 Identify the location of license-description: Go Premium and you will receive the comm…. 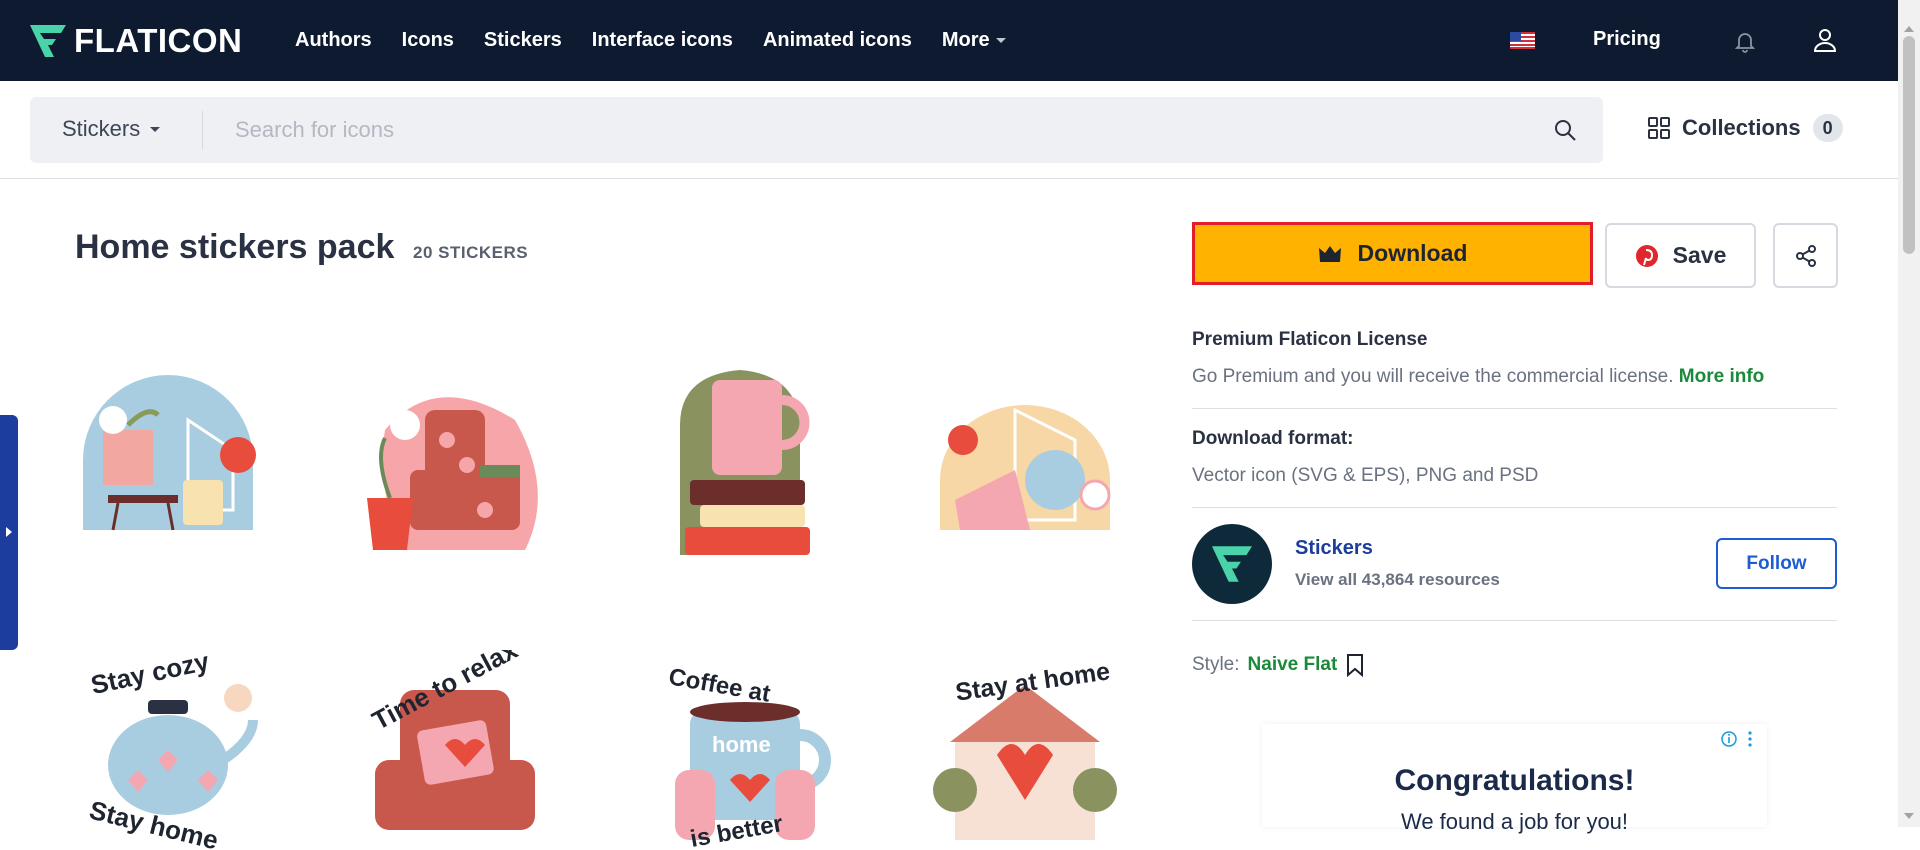
(1433, 376).